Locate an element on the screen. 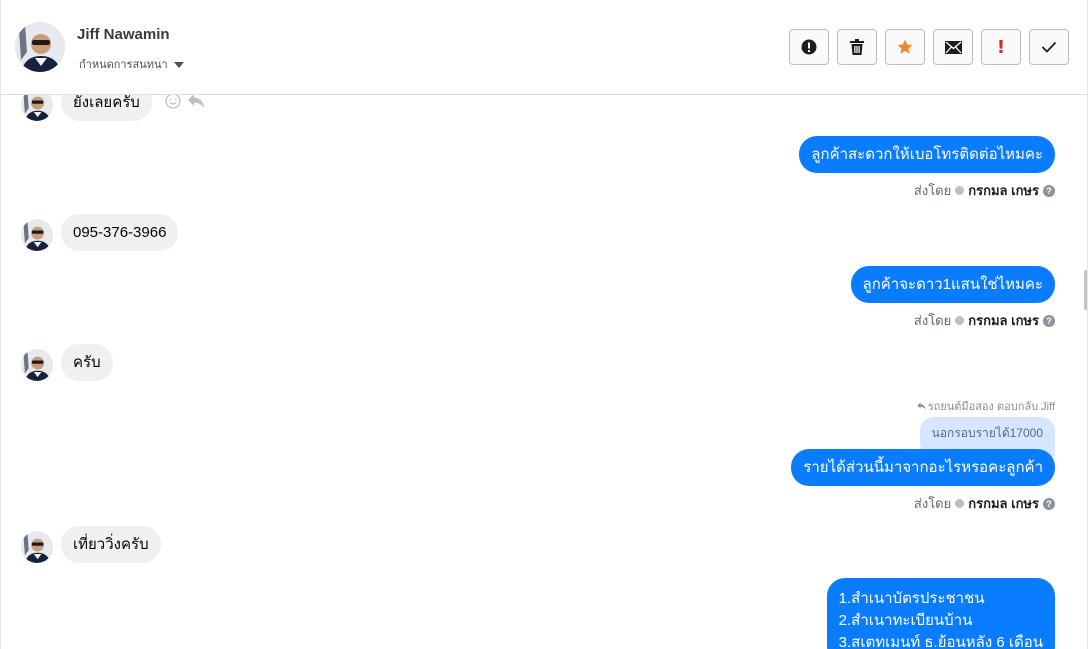 This screenshot has width=1088, height=649. incoming-message: เที่ยววิ่งครับ is located at coordinates (111, 544).